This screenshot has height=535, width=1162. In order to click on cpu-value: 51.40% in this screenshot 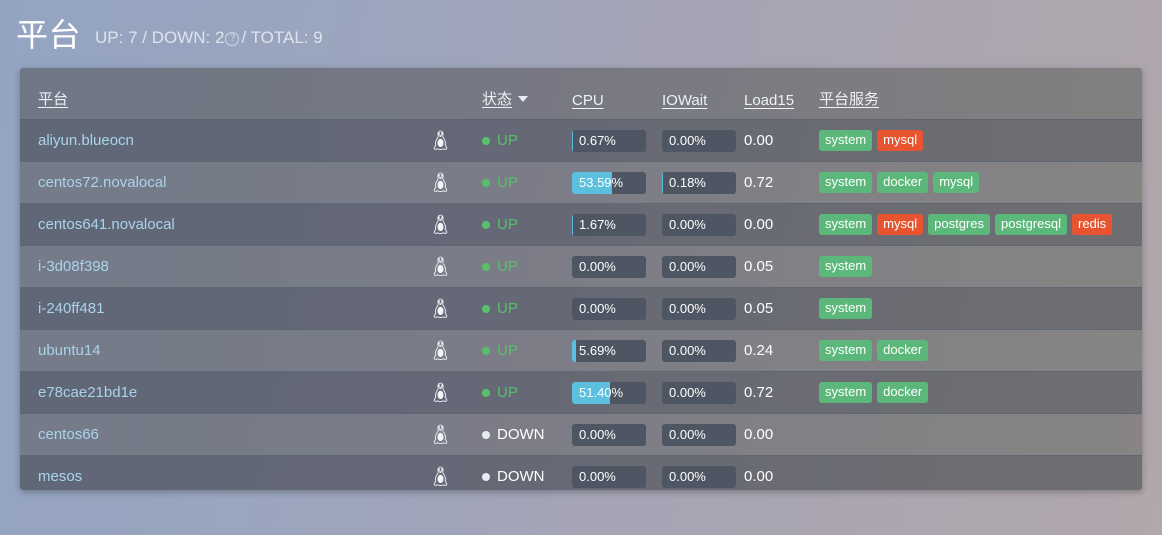, I will do `click(601, 392)`.